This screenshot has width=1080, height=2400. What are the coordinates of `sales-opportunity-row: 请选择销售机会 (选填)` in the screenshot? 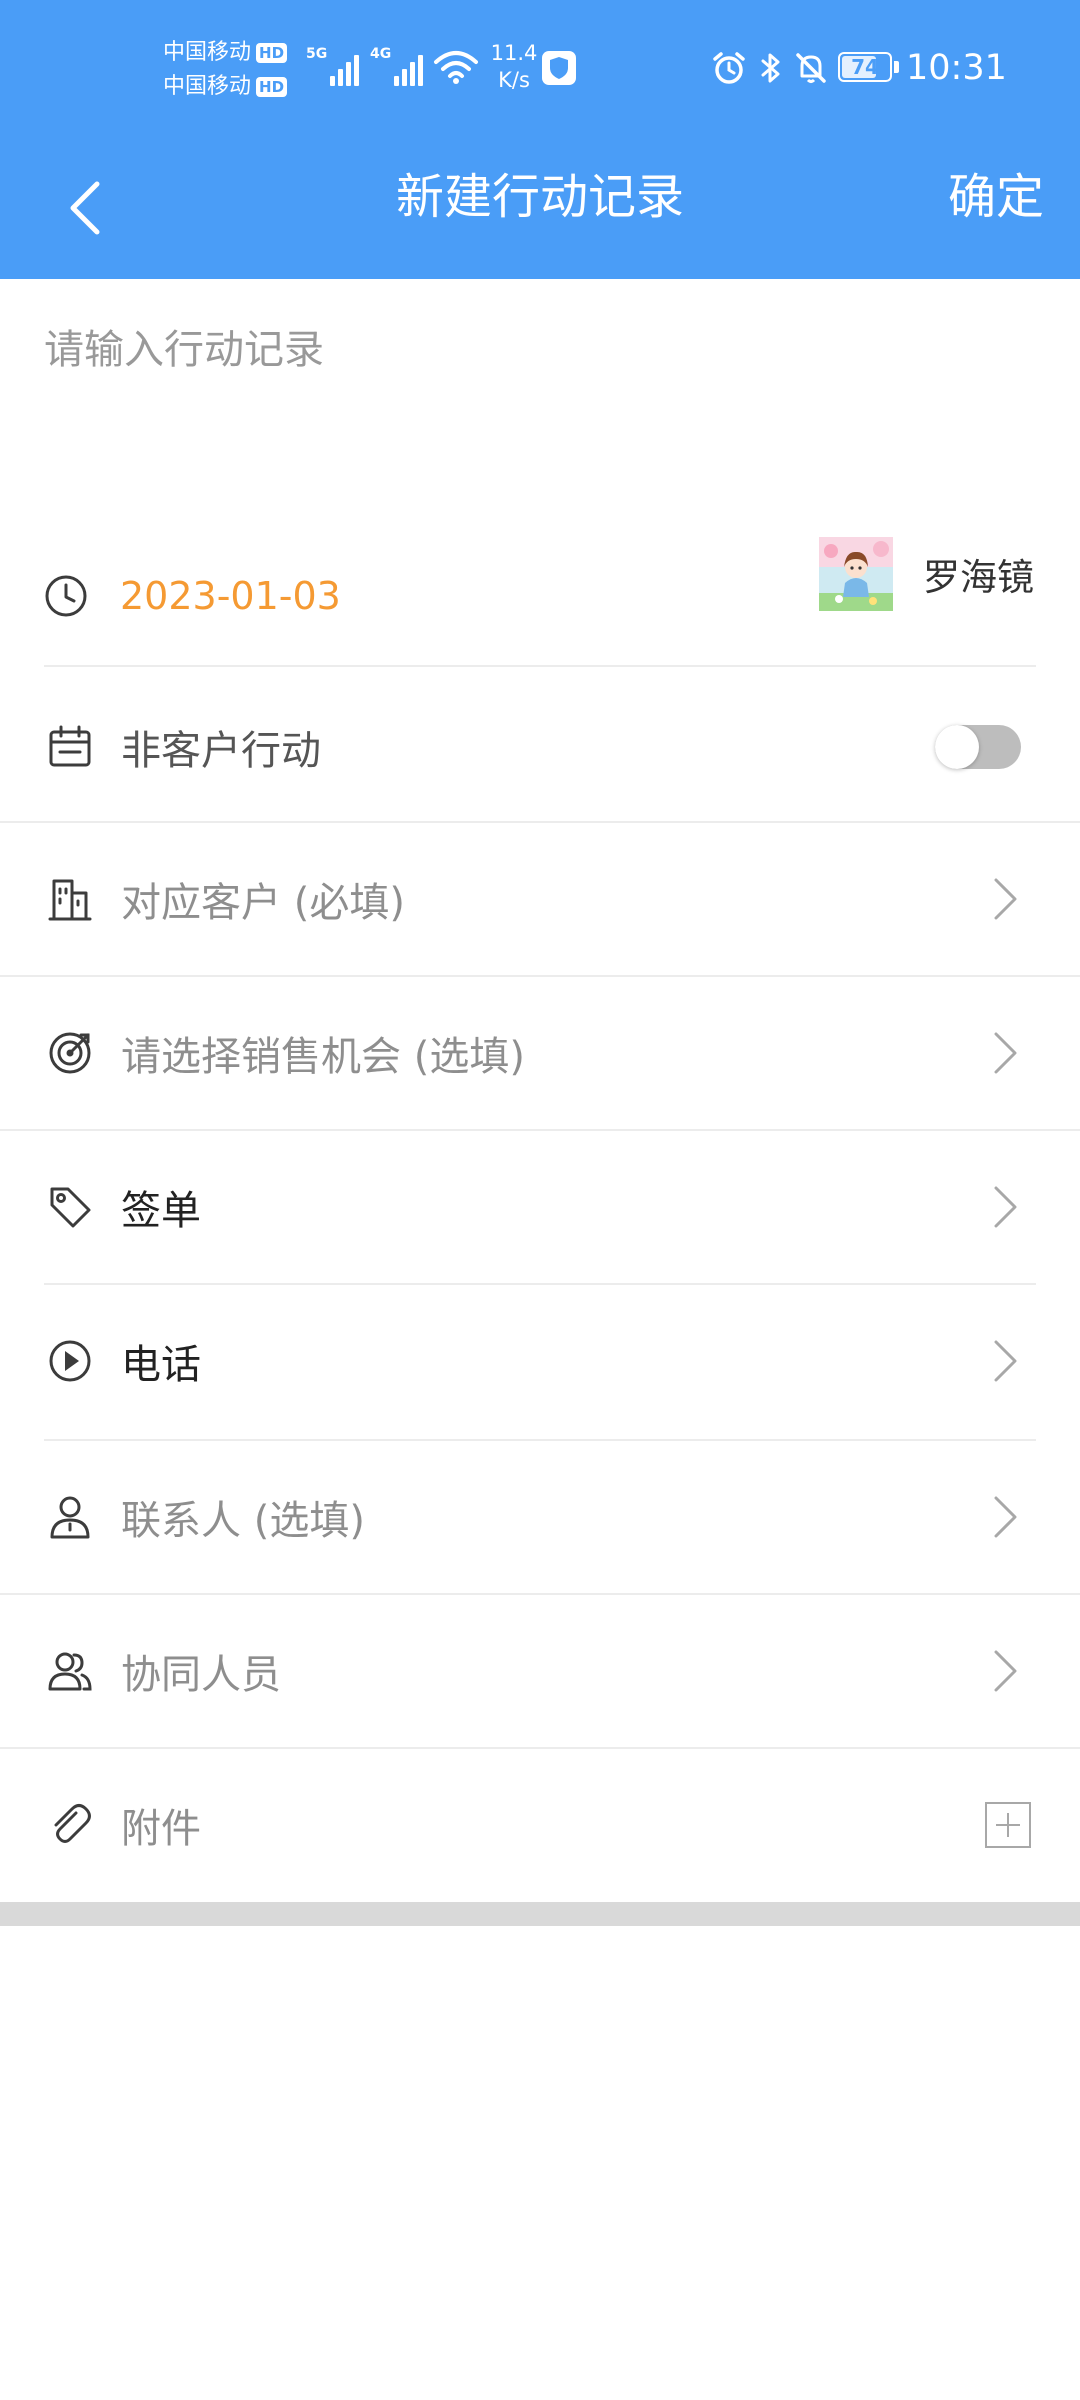 It's located at (540, 1052).